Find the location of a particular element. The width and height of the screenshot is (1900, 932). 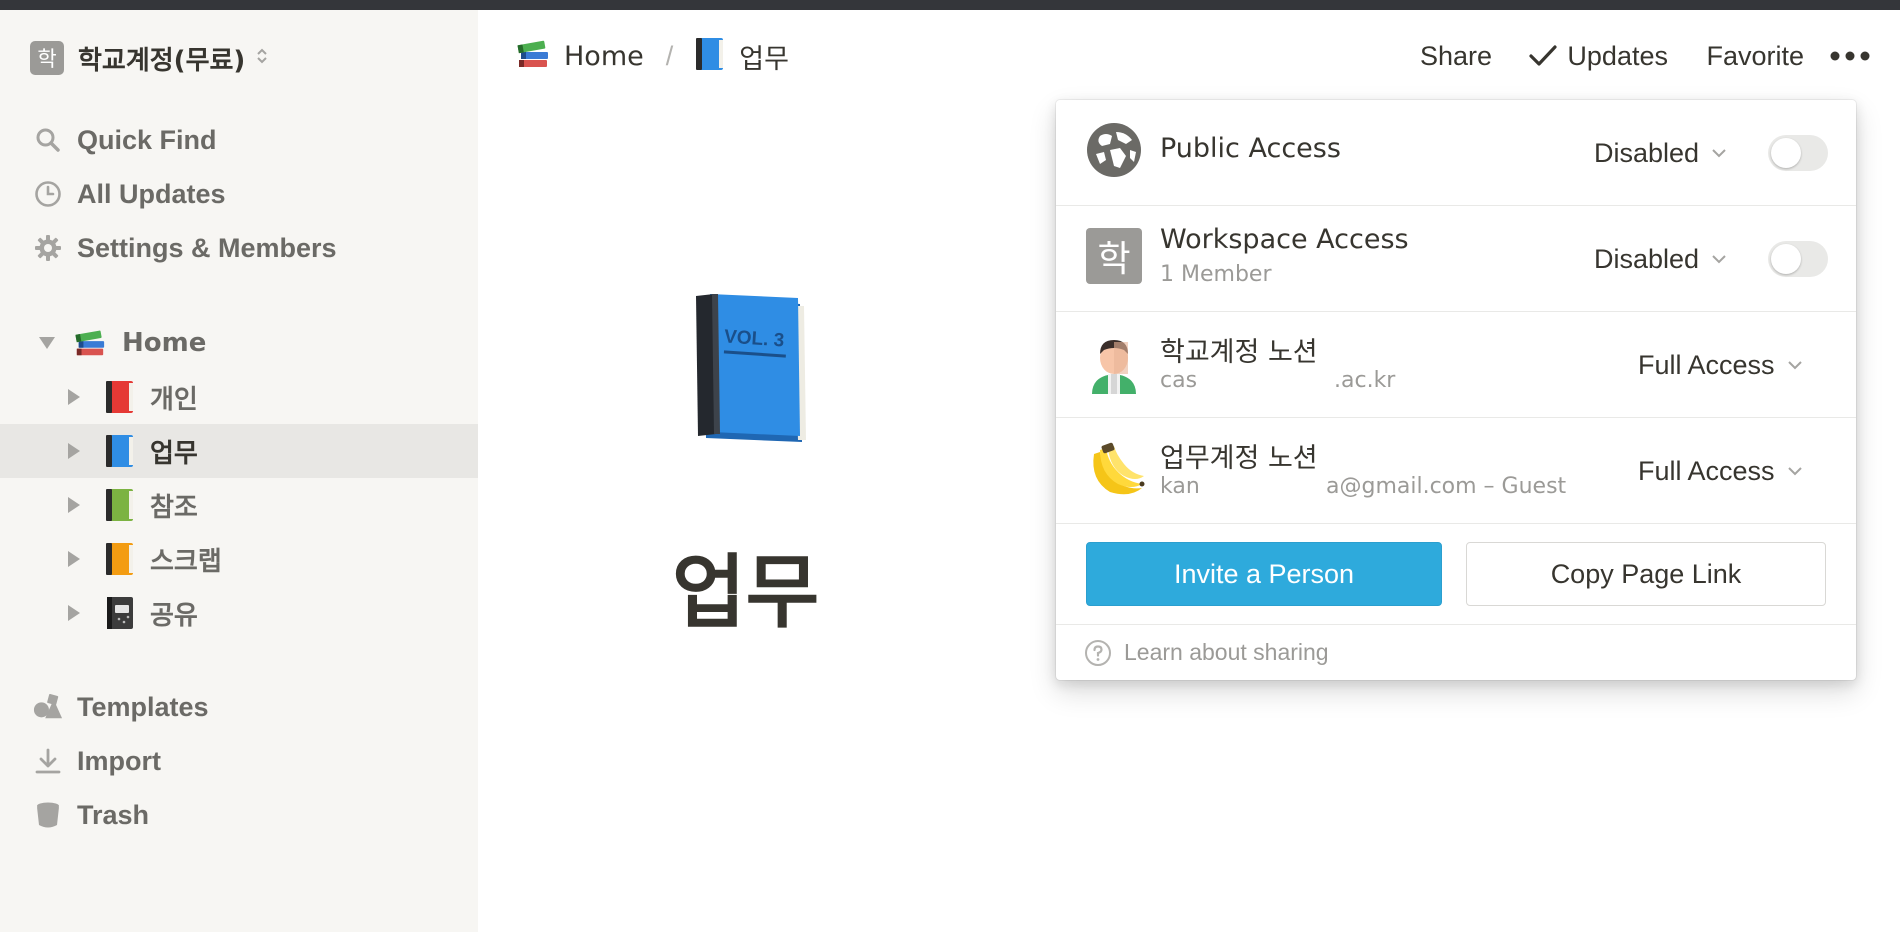

person-avatar-icon is located at coordinates (1114, 365).